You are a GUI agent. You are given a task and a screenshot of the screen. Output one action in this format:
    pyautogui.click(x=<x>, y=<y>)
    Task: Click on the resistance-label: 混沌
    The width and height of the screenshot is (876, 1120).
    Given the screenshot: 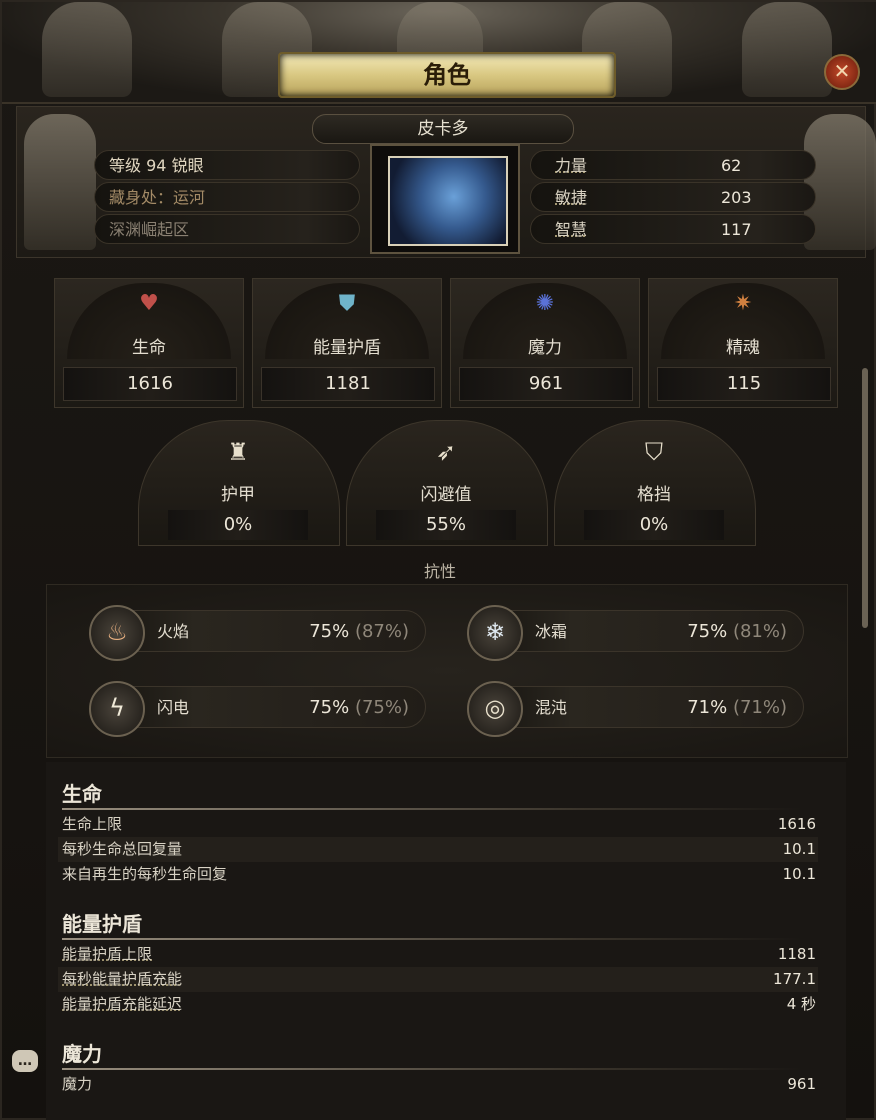 What is the action you would take?
    pyautogui.click(x=551, y=707)
    